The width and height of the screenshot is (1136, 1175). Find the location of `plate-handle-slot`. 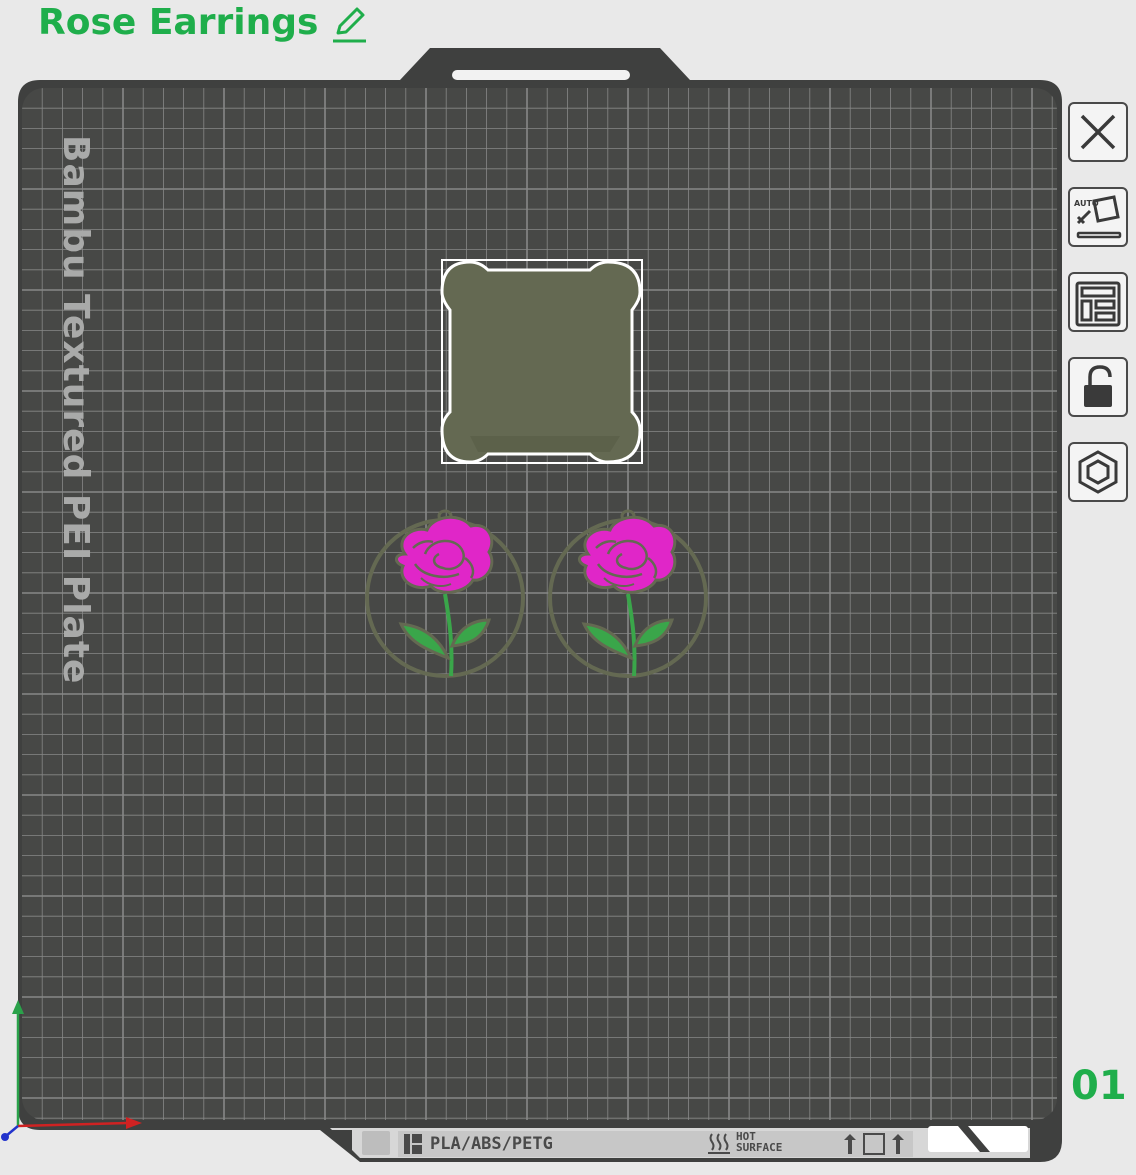

plate-handle-slot is located at coordinates (541, 75).